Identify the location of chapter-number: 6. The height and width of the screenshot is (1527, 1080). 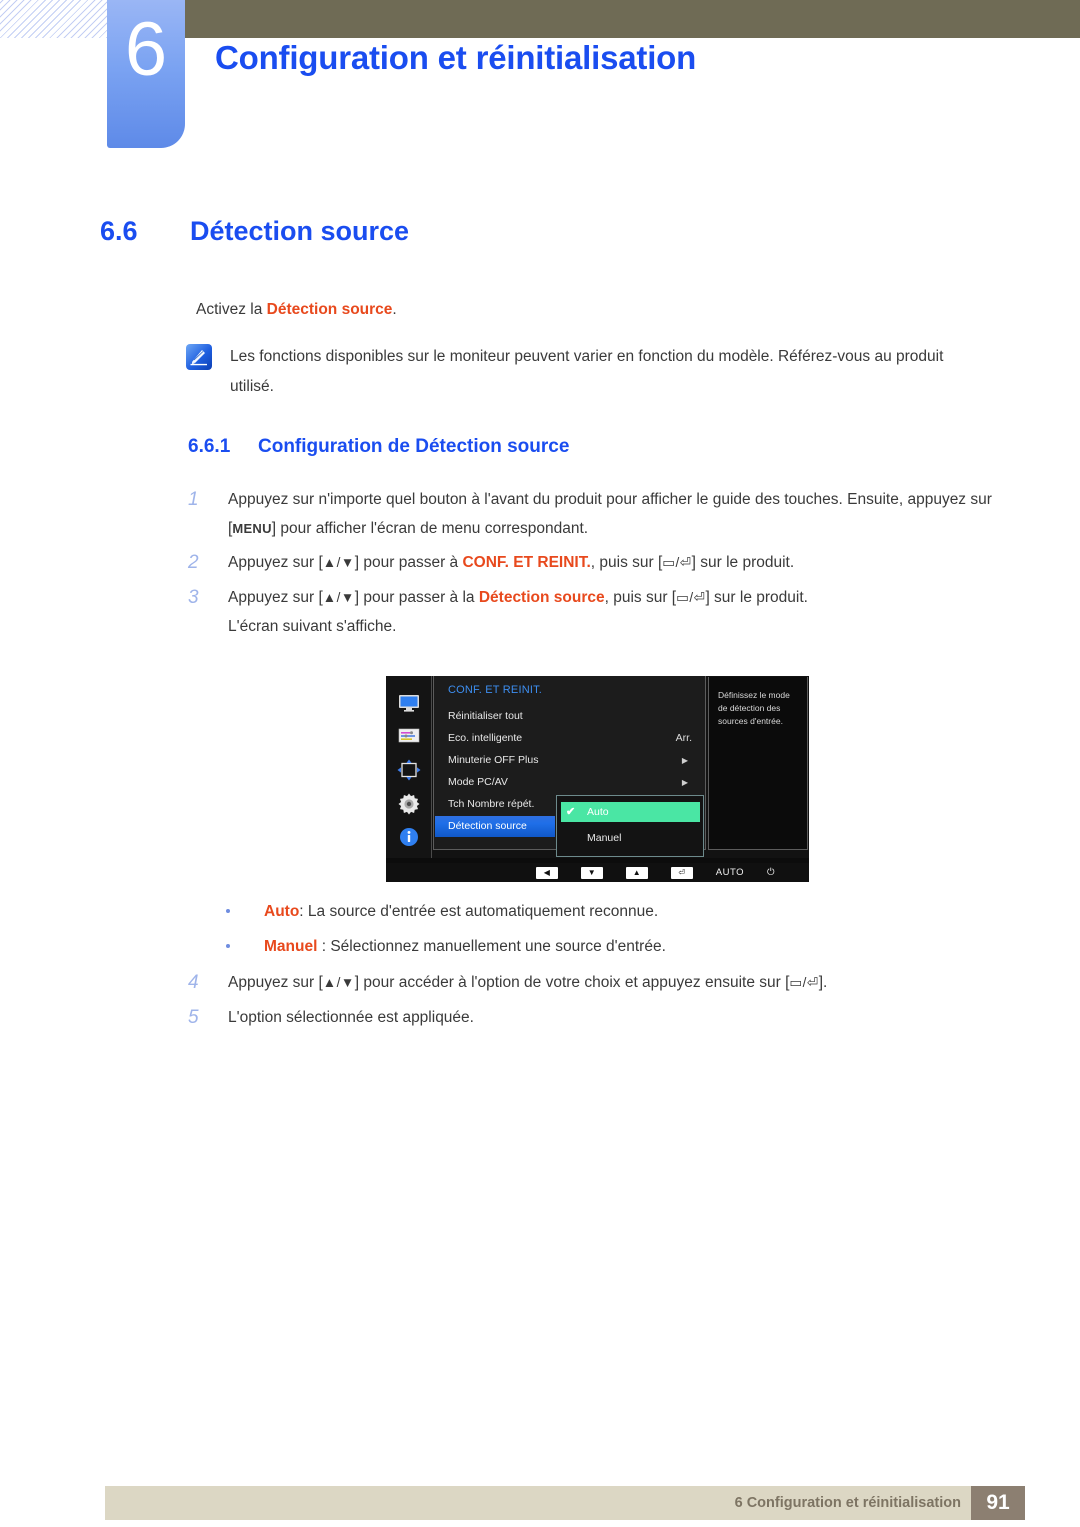
(146, 49).